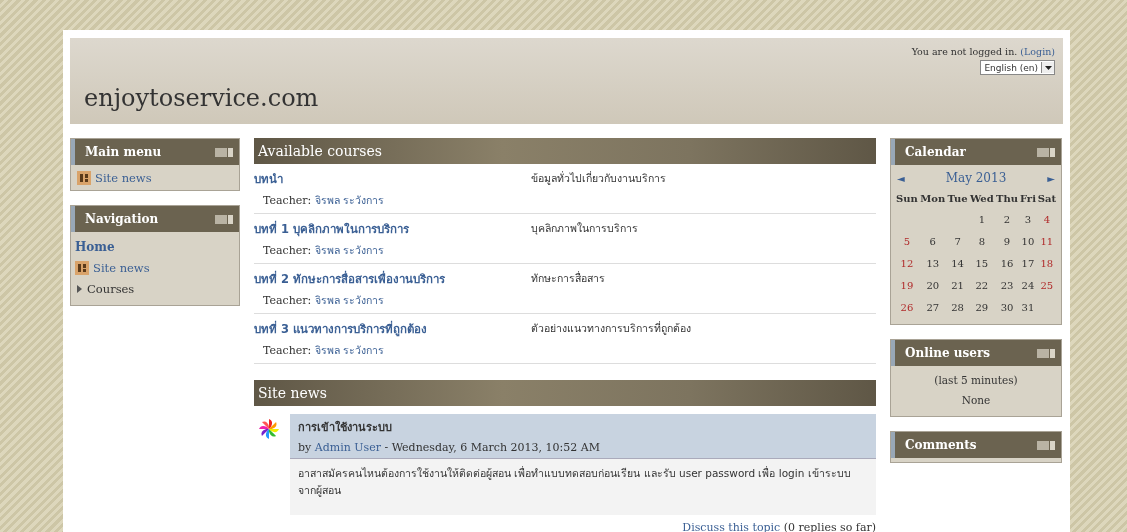  I want to click on weekday-label: Mon, so click(933, 198).